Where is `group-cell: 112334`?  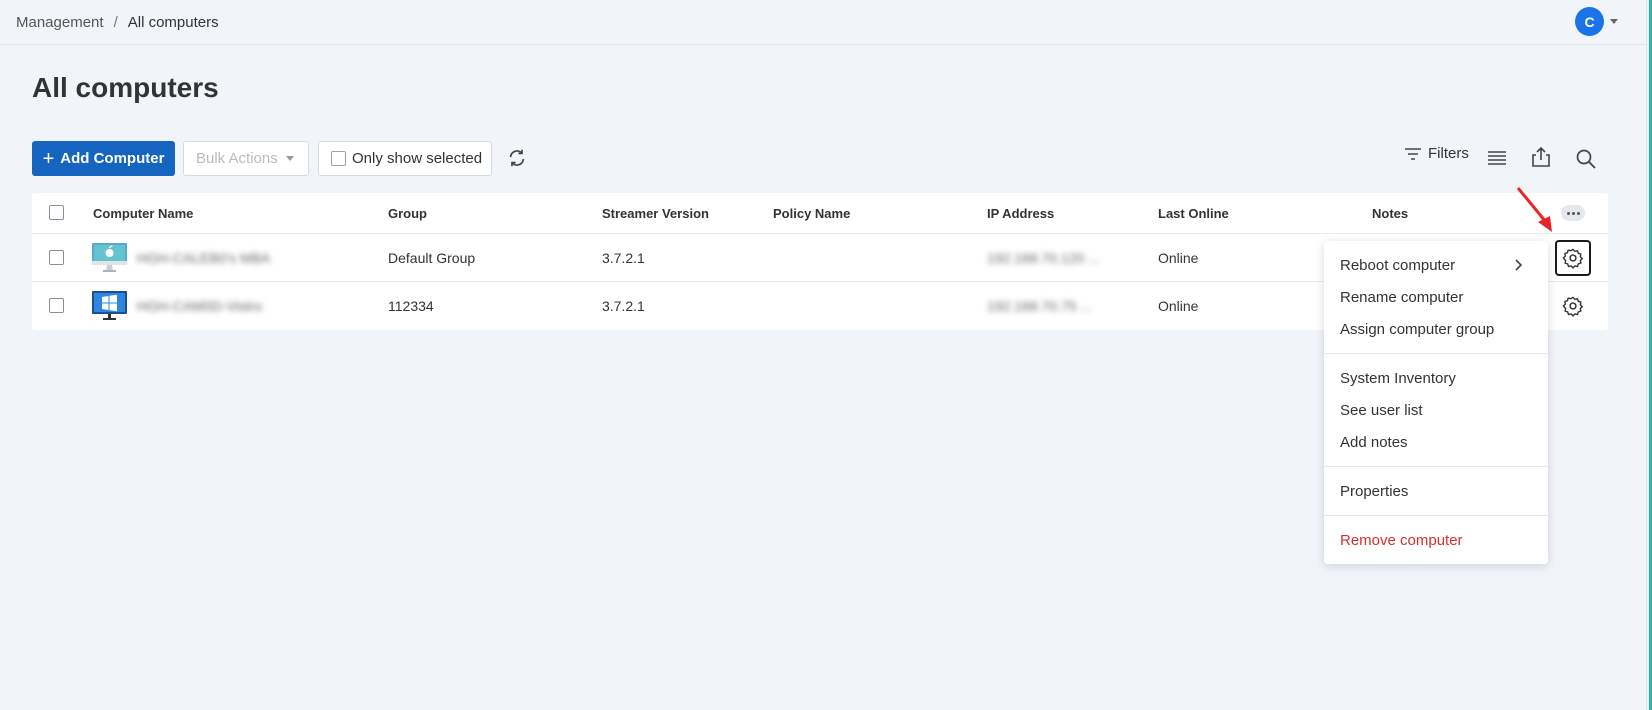
group-cell: 112334 is located at coordinates (411, 306).